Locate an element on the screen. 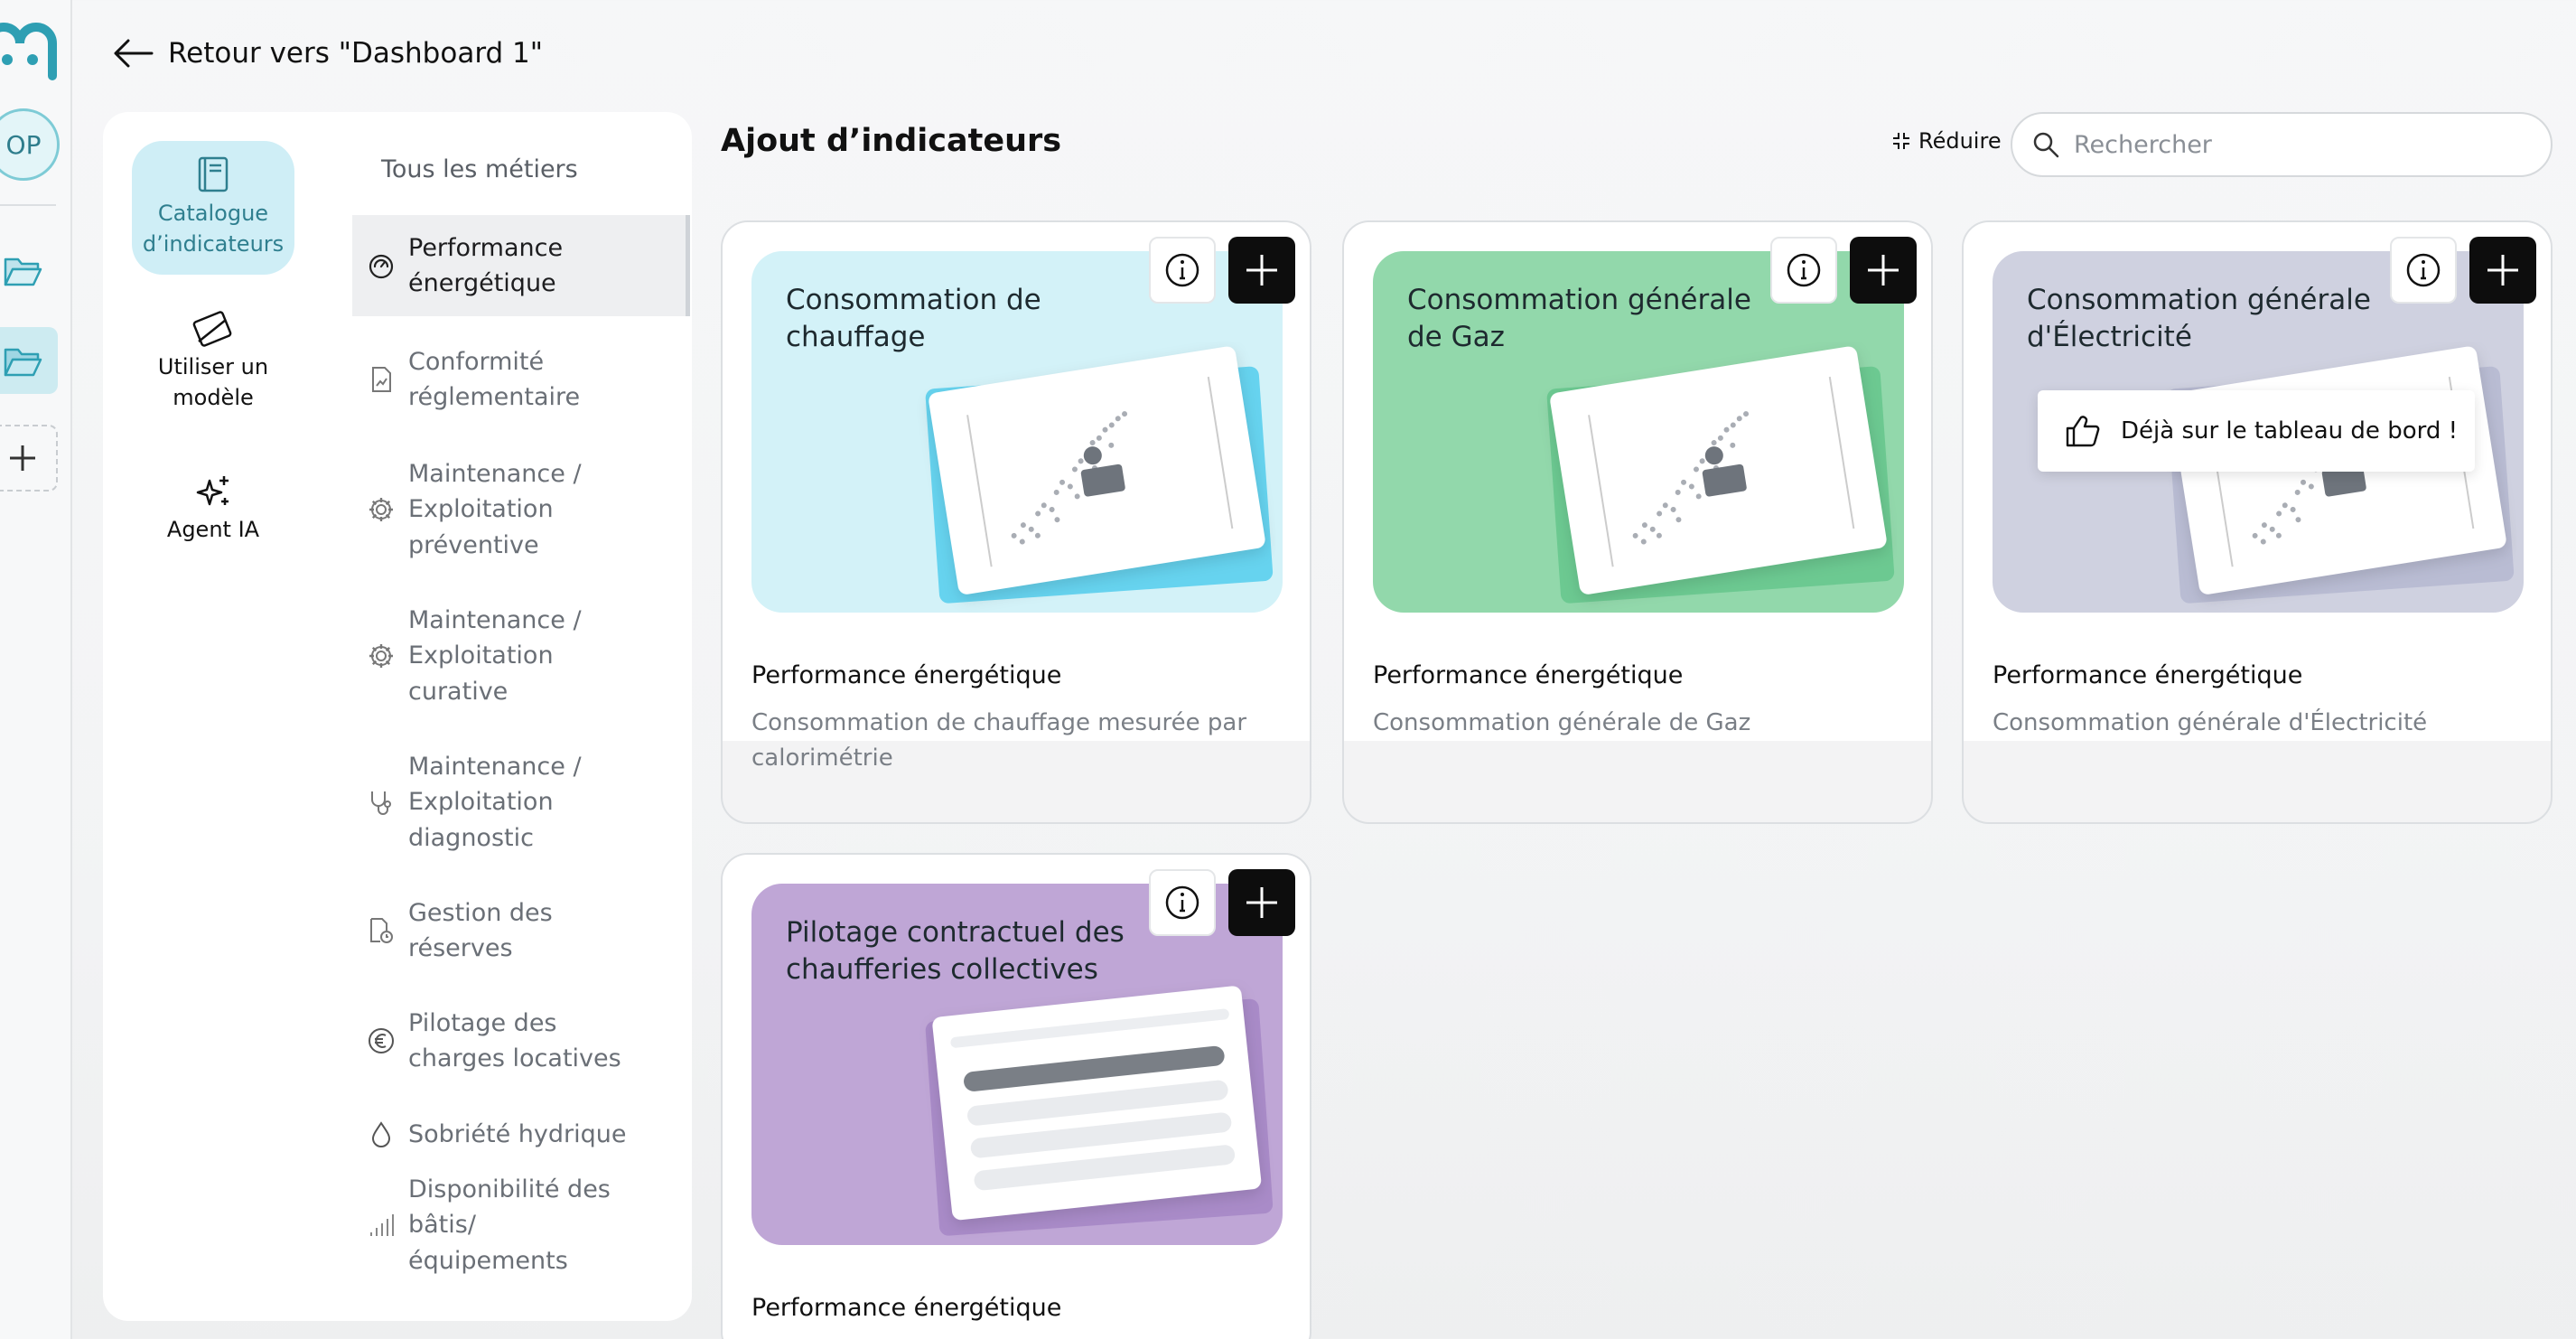 This screenshot has width=2576, height=1339. category-performance-energetique: Performance énergétique is located at coordinates (521, 265).